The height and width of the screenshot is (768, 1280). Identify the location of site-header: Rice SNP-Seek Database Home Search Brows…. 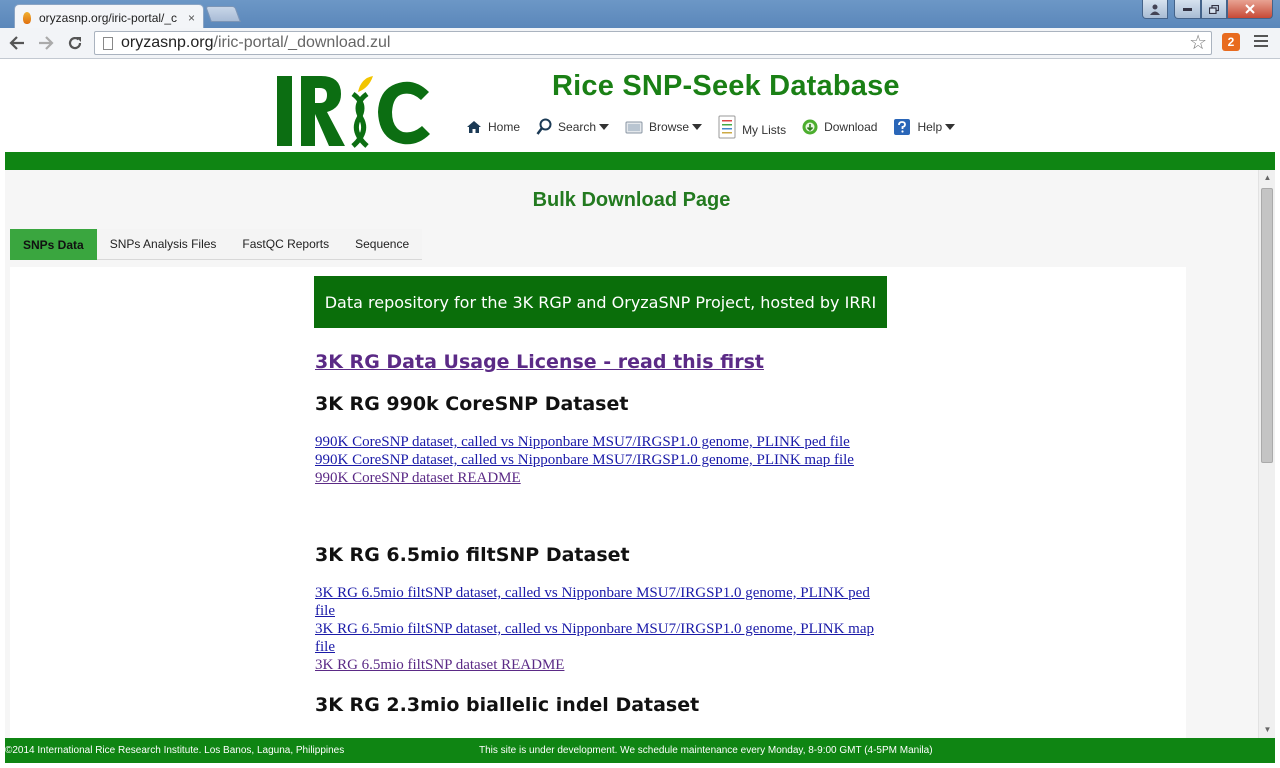
(640, 106).